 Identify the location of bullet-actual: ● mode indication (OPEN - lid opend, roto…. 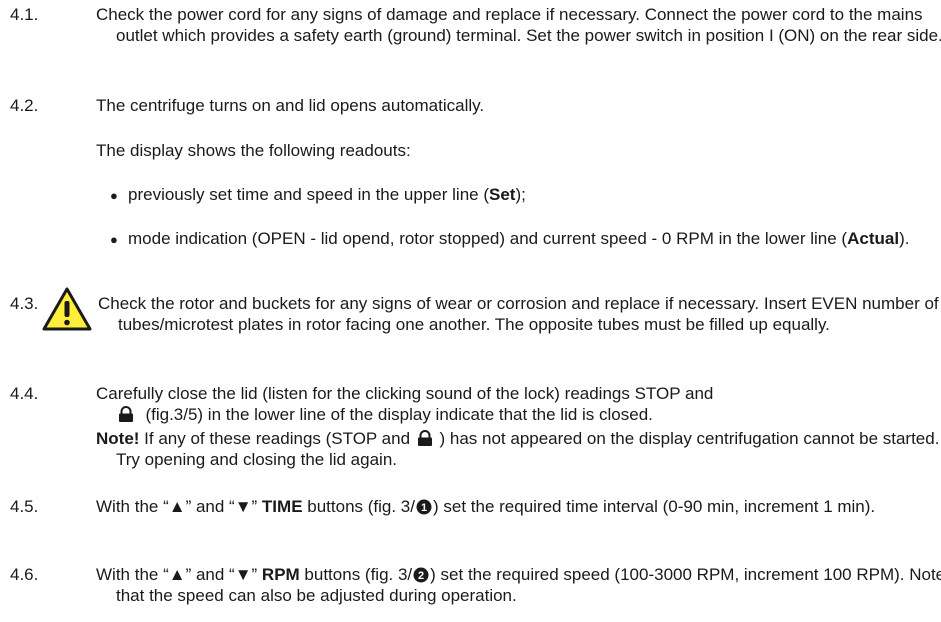
(510, 238).